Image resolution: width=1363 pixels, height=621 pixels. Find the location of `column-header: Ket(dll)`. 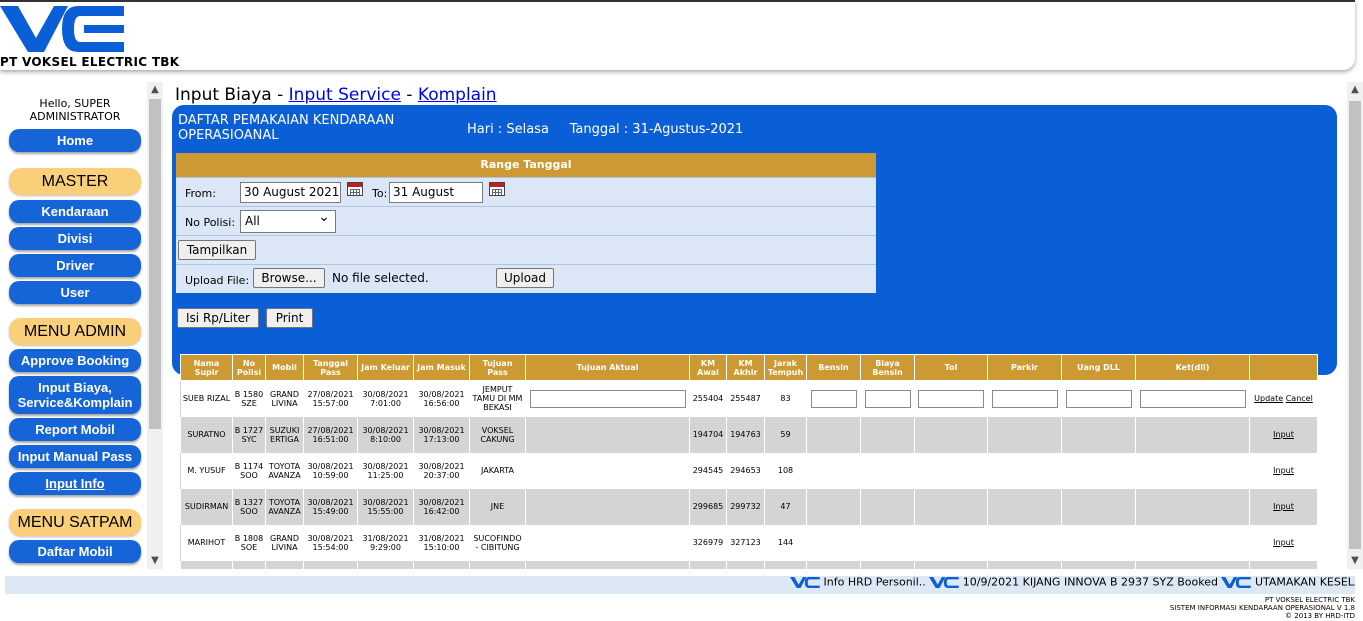

column-header: Ket(dll) is located at coordinates (1192, 367).